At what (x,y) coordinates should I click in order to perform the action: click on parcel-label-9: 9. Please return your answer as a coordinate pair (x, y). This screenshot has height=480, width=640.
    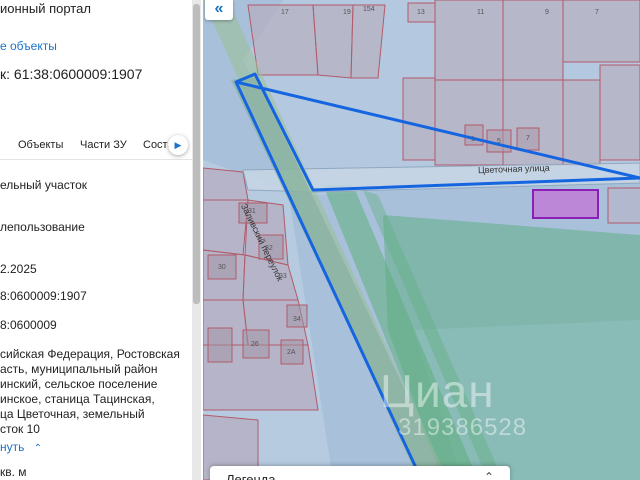
    Looking at the image, I should click on (547, 12).